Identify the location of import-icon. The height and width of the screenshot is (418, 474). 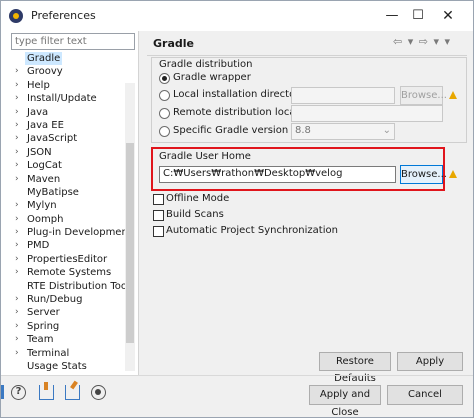
(46, 391).